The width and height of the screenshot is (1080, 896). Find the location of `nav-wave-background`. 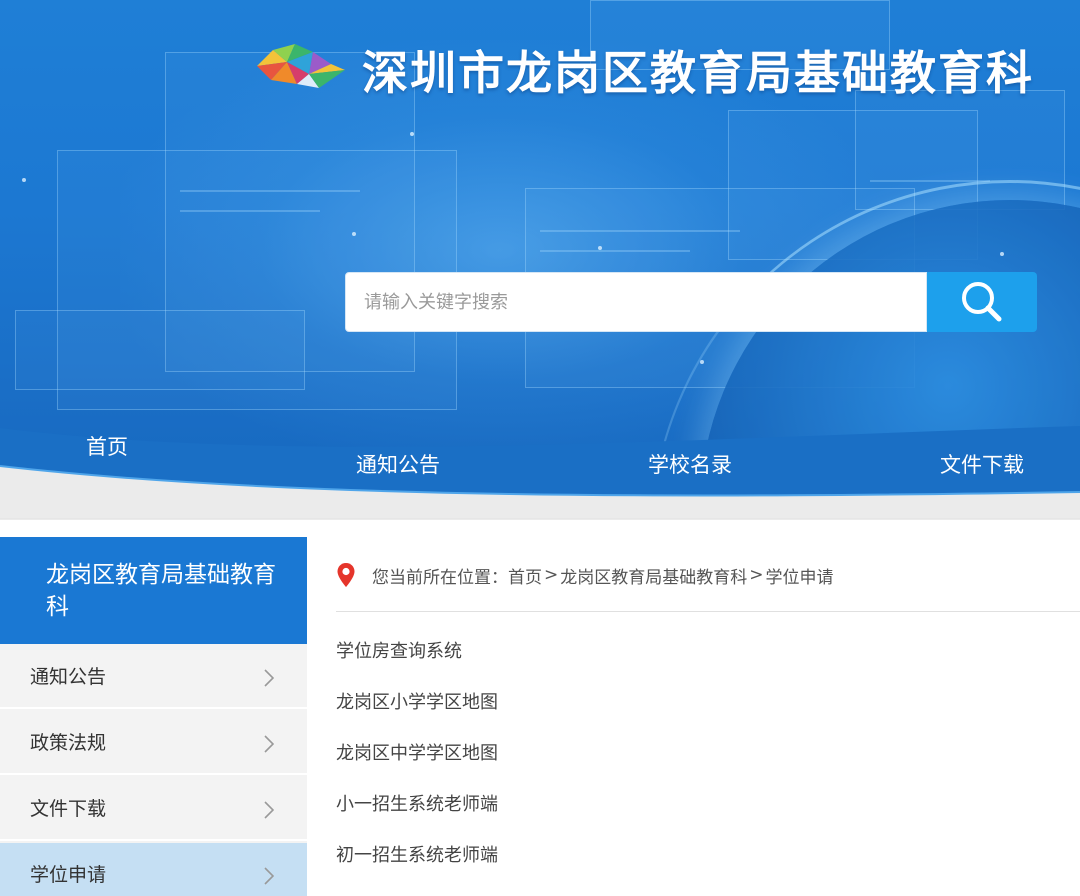

nav-wave-background is located at coordinates (540, 473).